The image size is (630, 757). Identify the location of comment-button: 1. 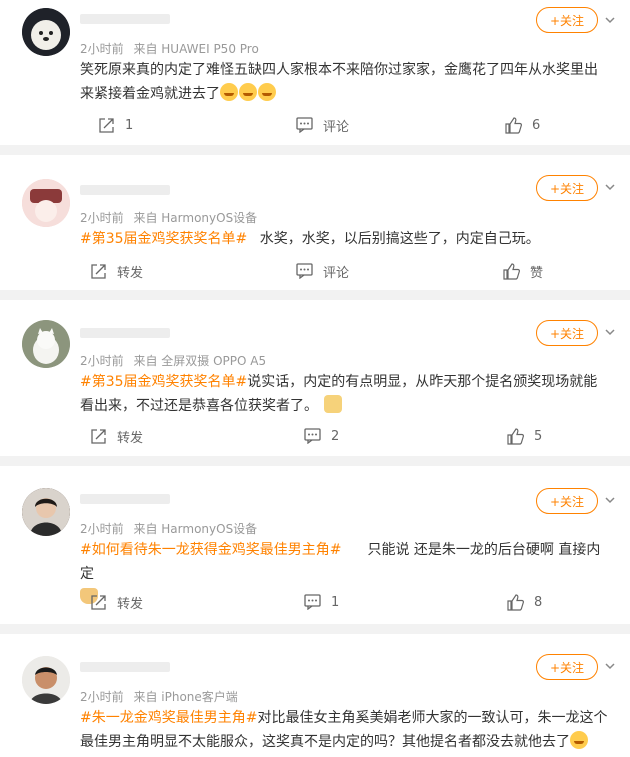
(321, 602).